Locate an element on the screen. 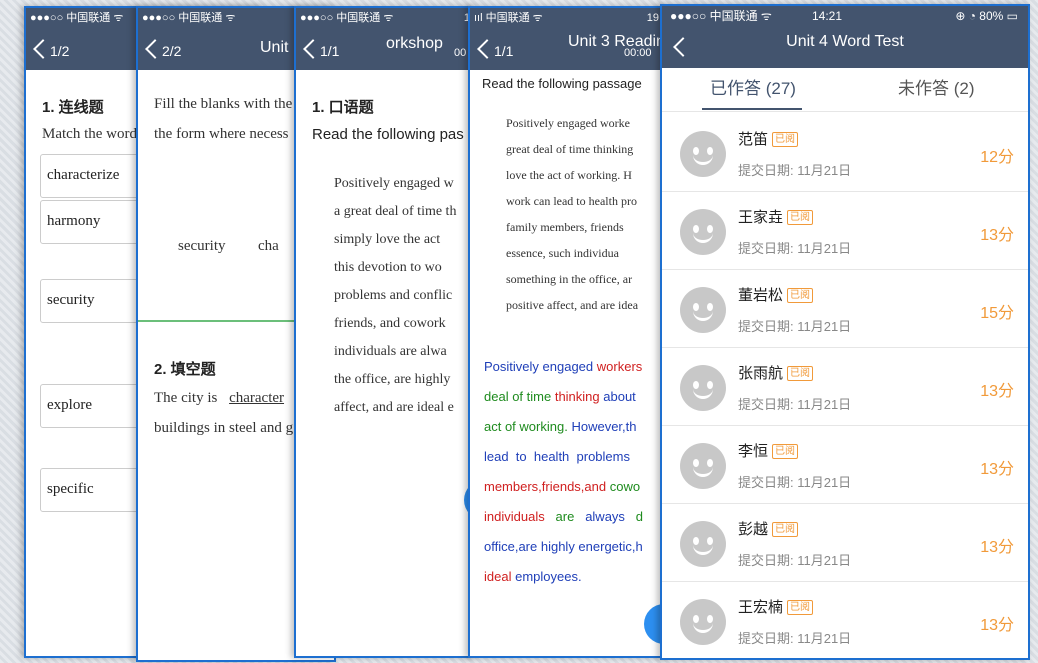  student-row: 李恒 已阅 提交日期: 11月21日 13分 is located at coordinates (845, 465).